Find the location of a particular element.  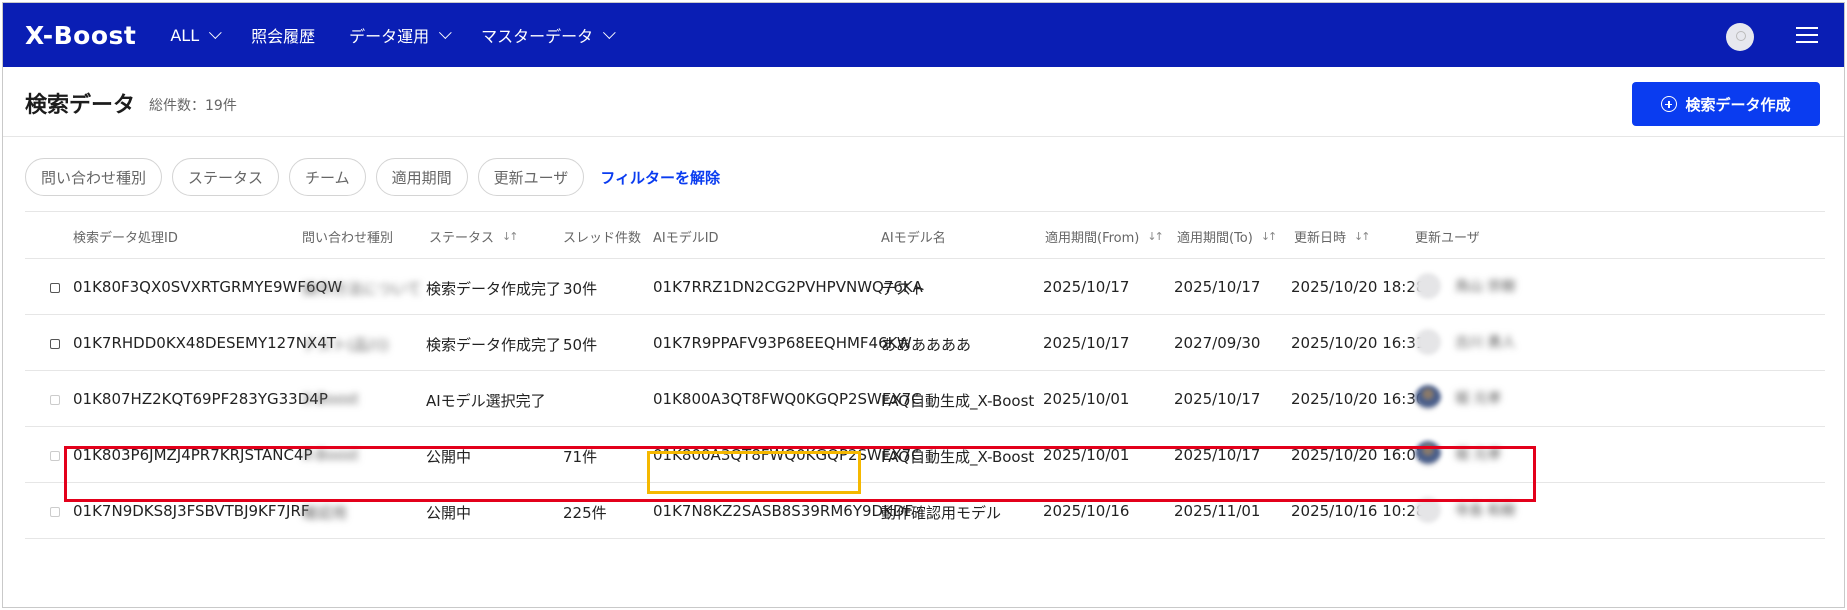

cell-thread-count: 50件 is located at coordinates (580, 345).